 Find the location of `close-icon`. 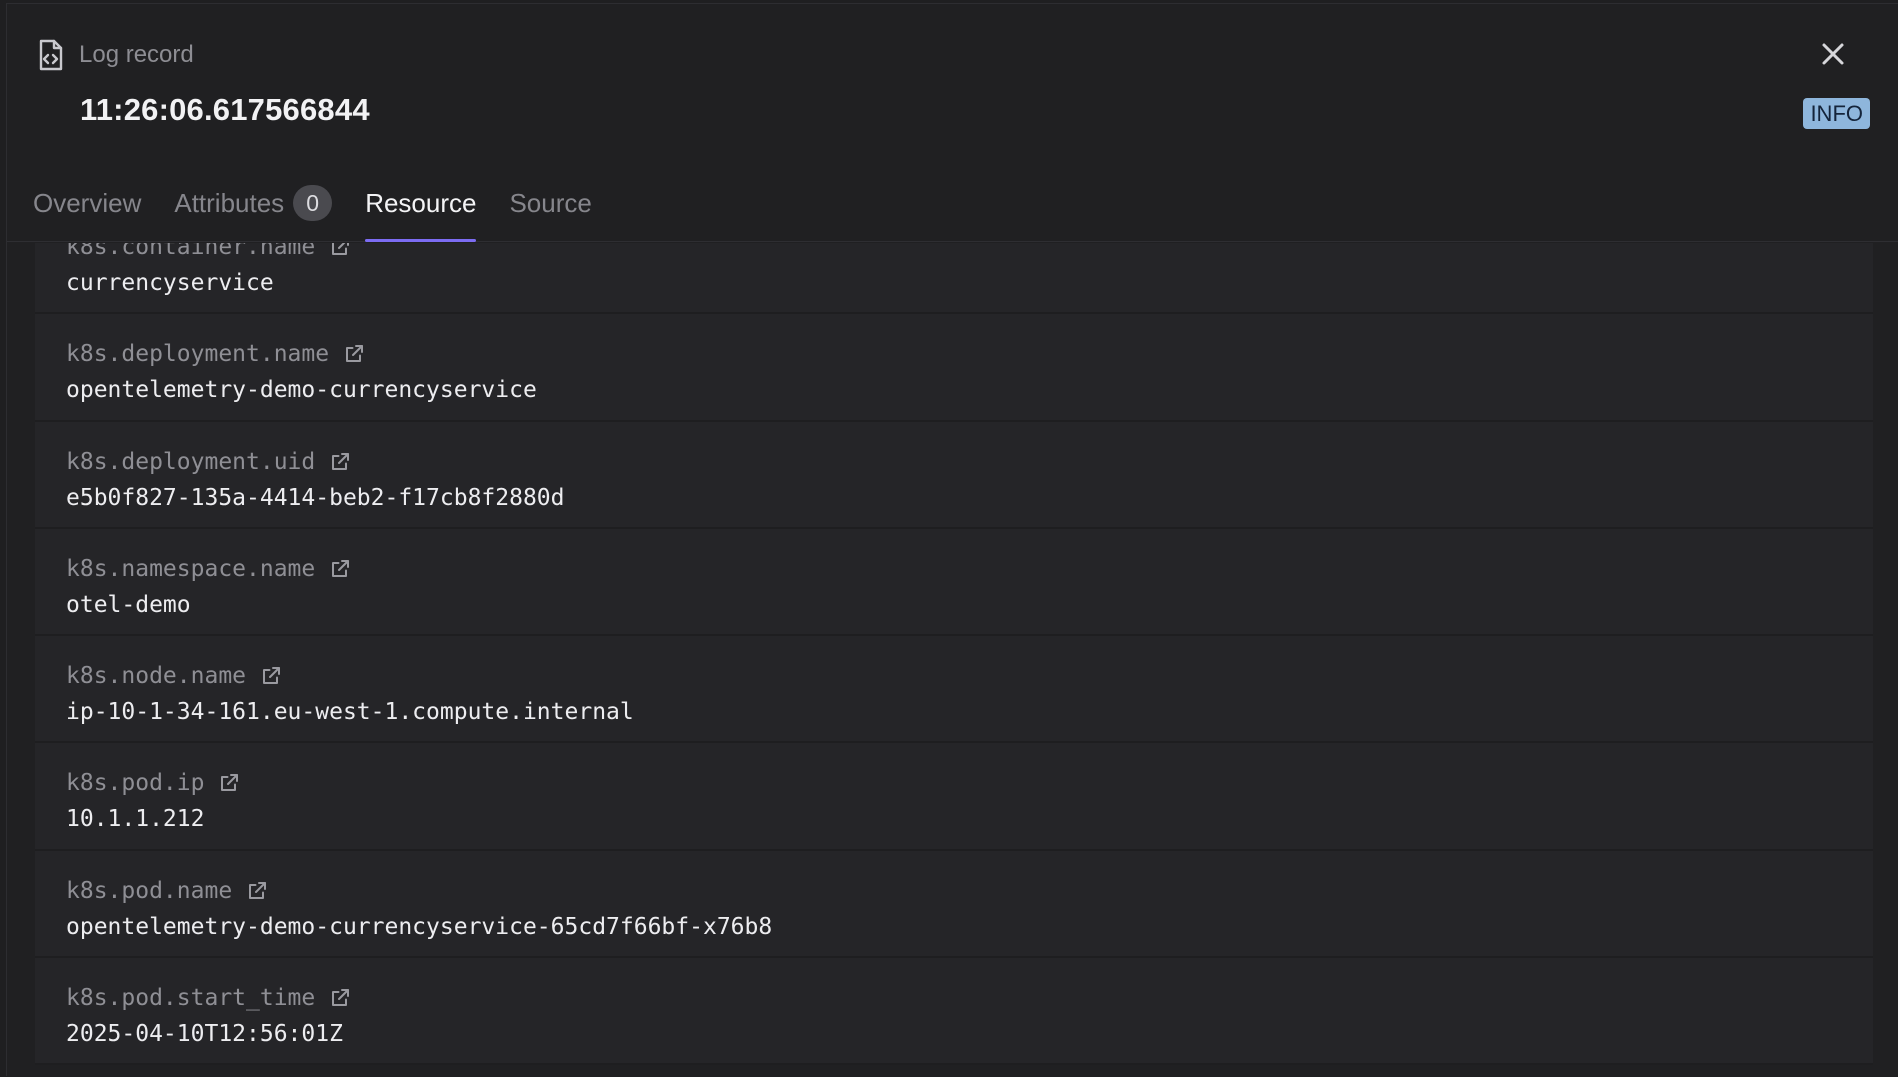

close-icon is located at coordinates (1833, 54).